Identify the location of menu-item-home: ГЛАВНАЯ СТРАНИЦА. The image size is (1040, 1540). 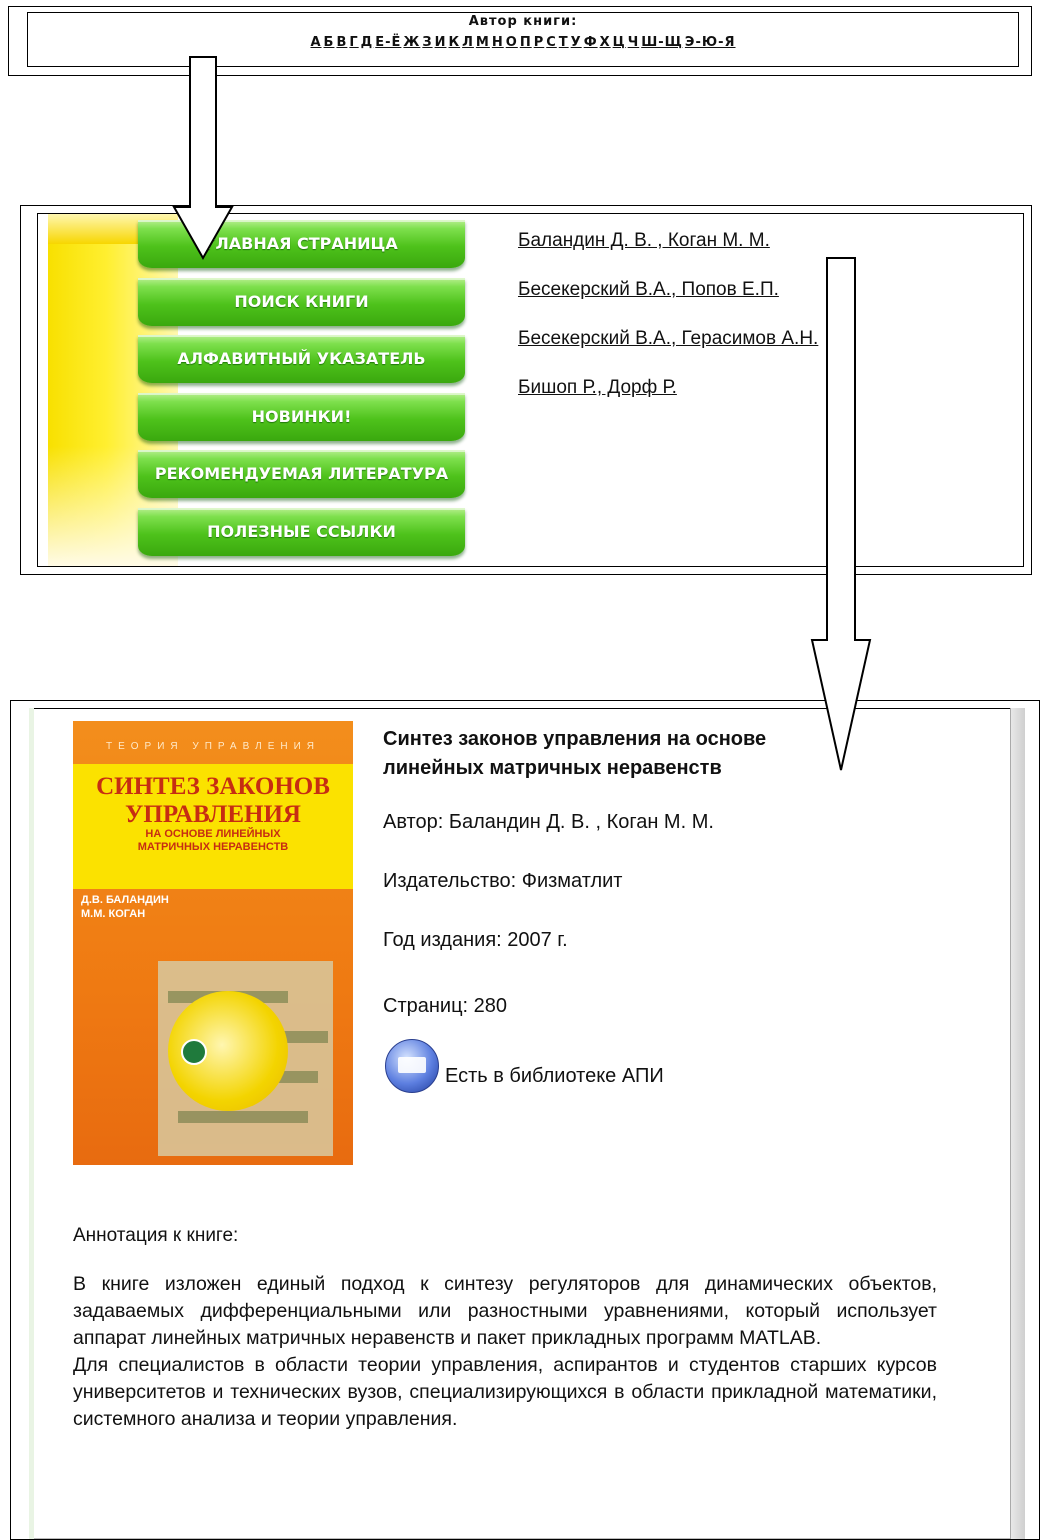
(301, 244).